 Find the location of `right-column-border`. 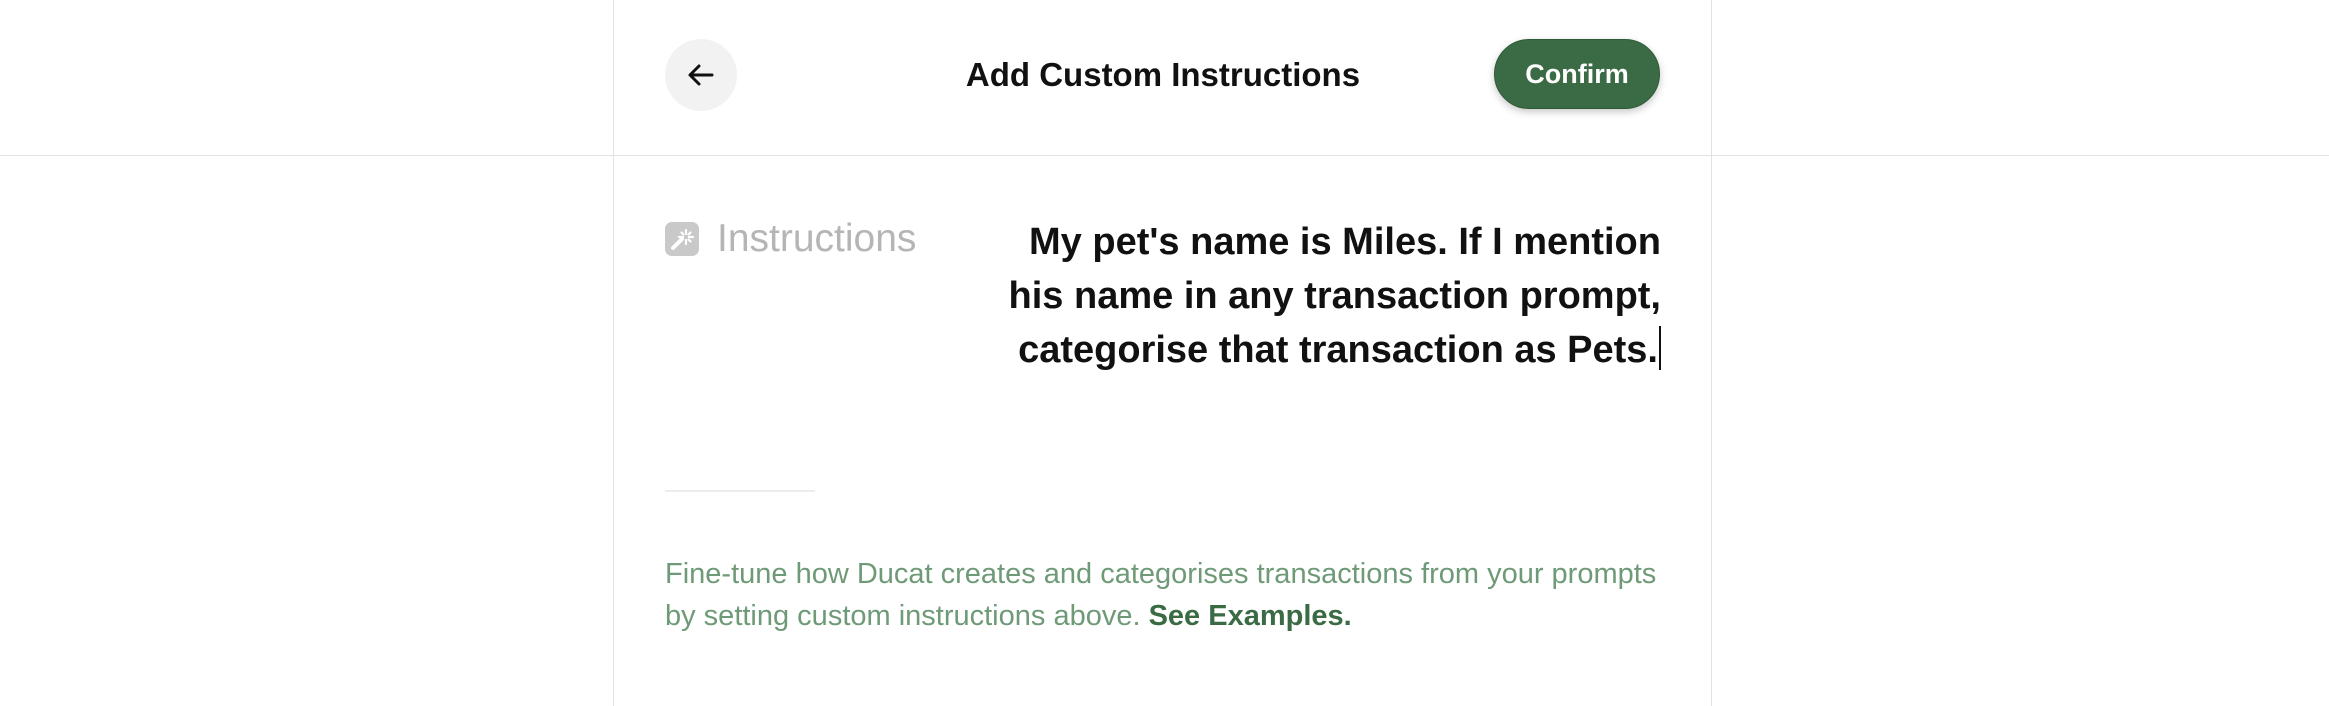

right-column-border is located at coordinates (1711, 353).